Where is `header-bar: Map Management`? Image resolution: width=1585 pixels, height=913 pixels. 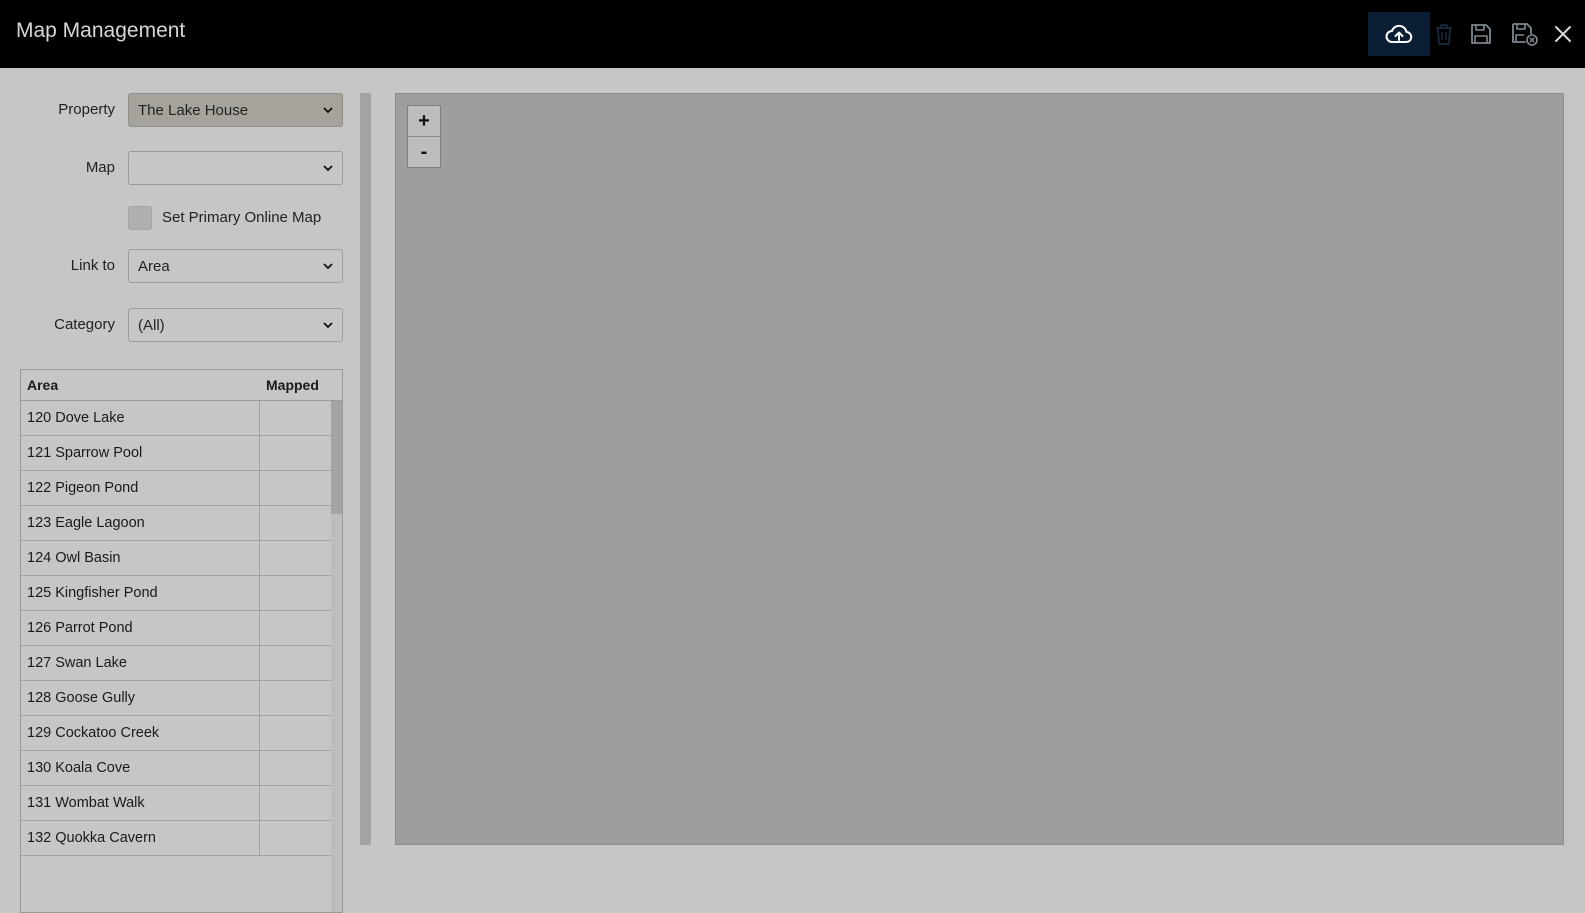
header-bar: Map Management is located at coordinates (792, 34).